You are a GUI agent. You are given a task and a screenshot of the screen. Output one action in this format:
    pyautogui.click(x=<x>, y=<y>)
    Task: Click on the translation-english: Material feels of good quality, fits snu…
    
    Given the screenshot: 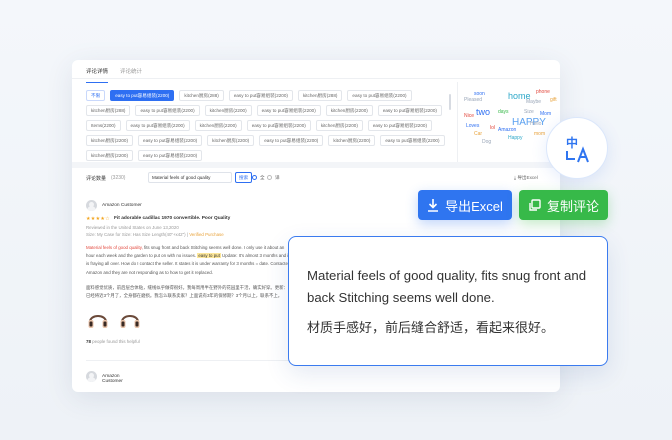 What is the action you would take?
    pyautogui.click(x=447, y=286)
    